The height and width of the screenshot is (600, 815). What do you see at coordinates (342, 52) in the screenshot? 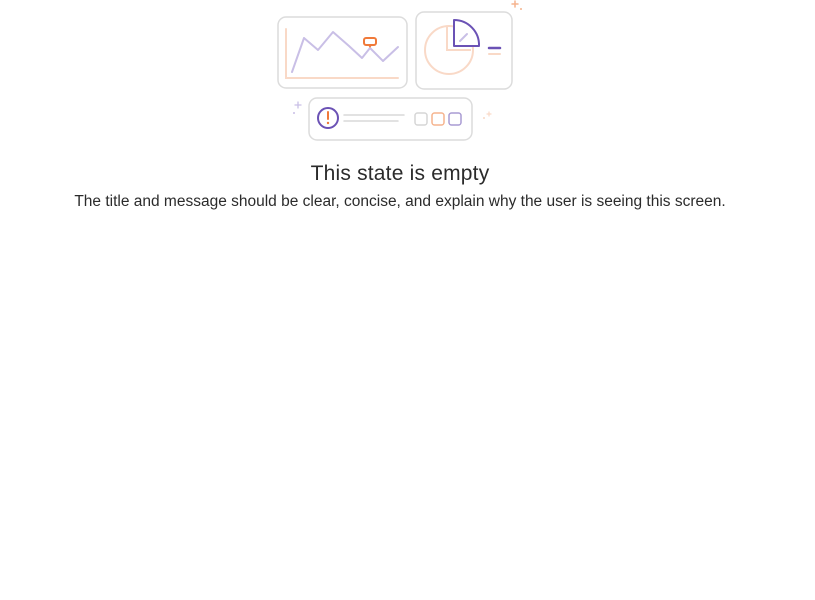
I see `line-chart-card-icon` at bounding box center [342, 52].